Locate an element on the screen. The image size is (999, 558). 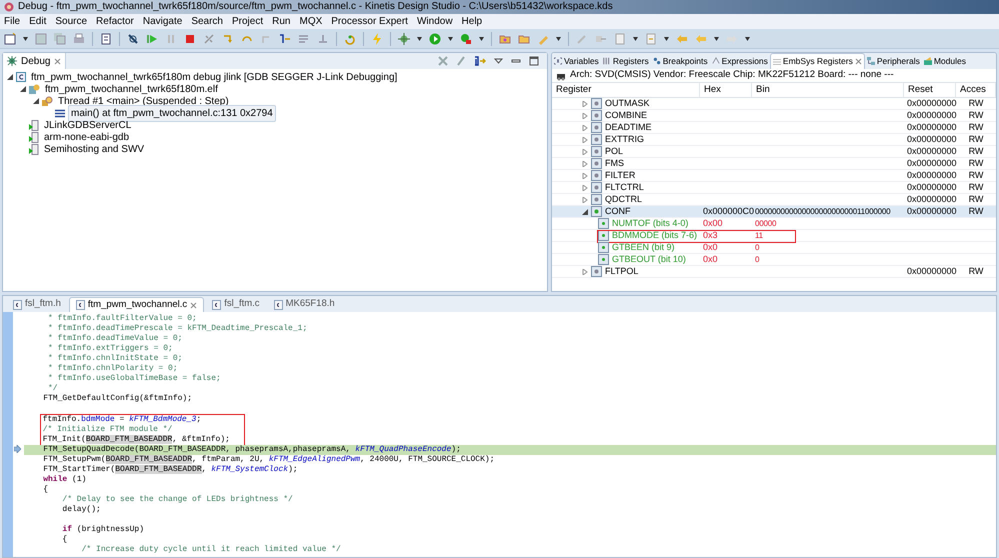
editor-tab: ftm_pwm_twochannel.c is located at coordinates (136, 304).